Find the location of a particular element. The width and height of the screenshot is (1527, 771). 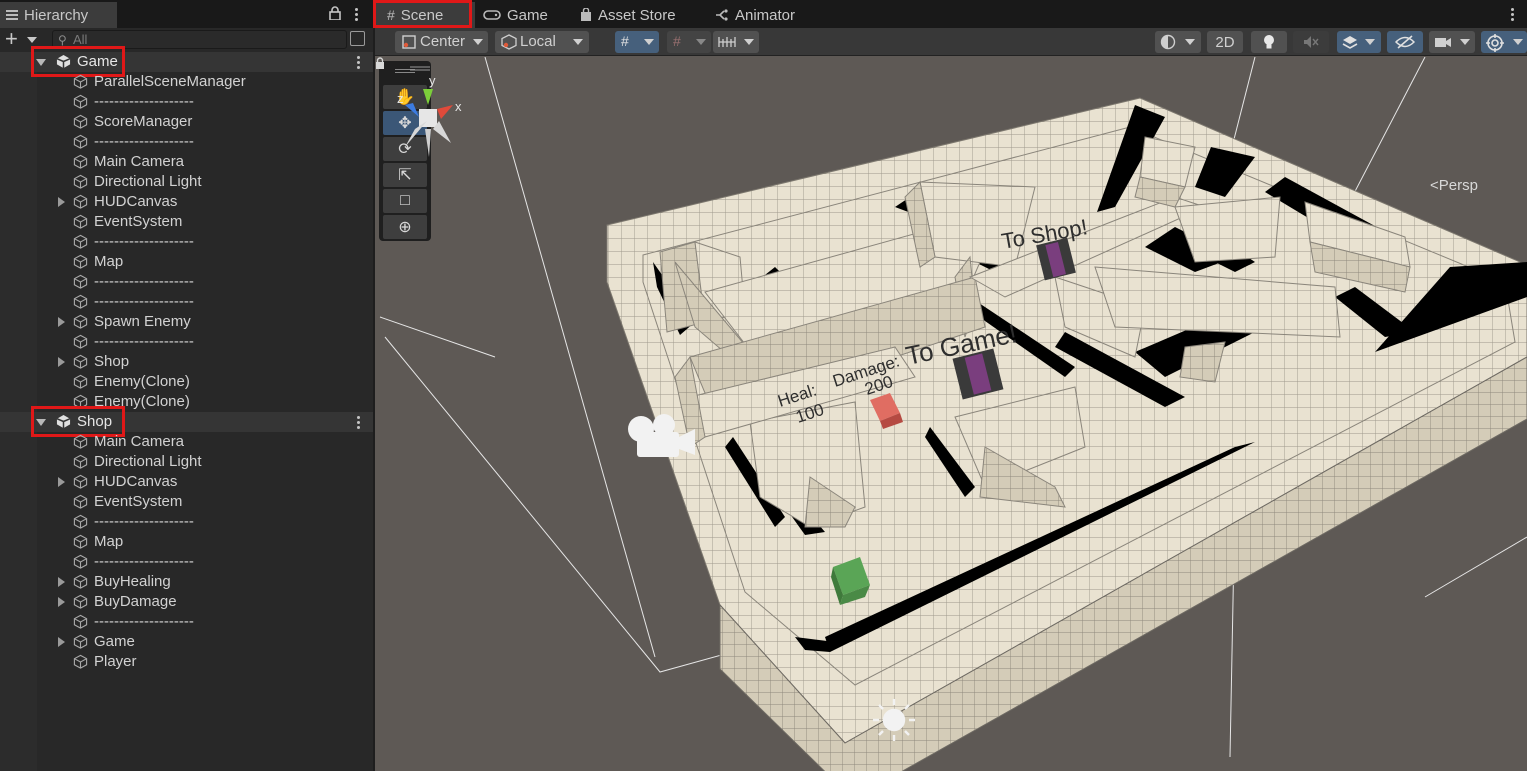

tab-animator: Animator is located at coordinates (755, 15).